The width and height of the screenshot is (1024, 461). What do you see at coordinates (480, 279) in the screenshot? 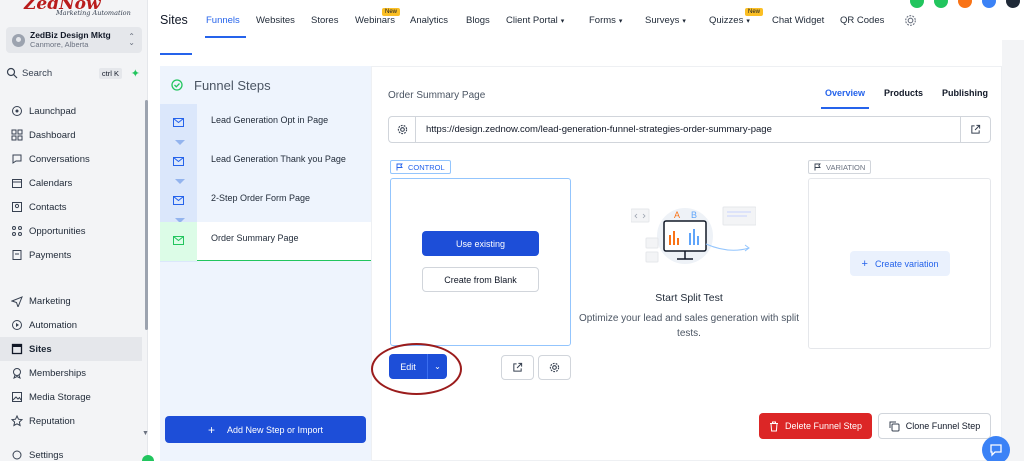
I see `create-from-blank-button: Create from Blank` at bounding box center [480, 279].